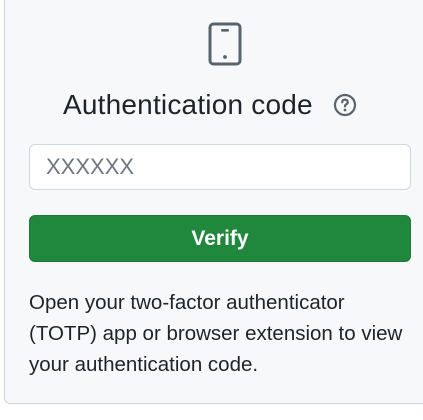 The image size is (423, 420). Describe the element at coordinates (220, 167) in the screenshot. I see `authentication-code-input` at that location.